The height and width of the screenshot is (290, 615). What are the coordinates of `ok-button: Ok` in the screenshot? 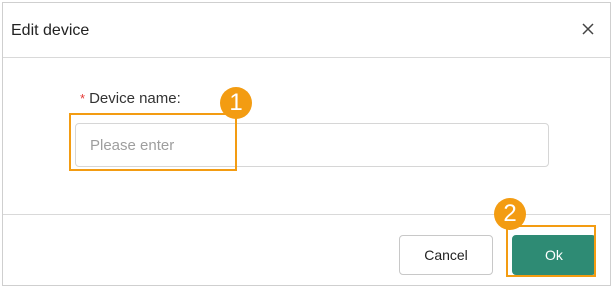 It's located at (554, 255).